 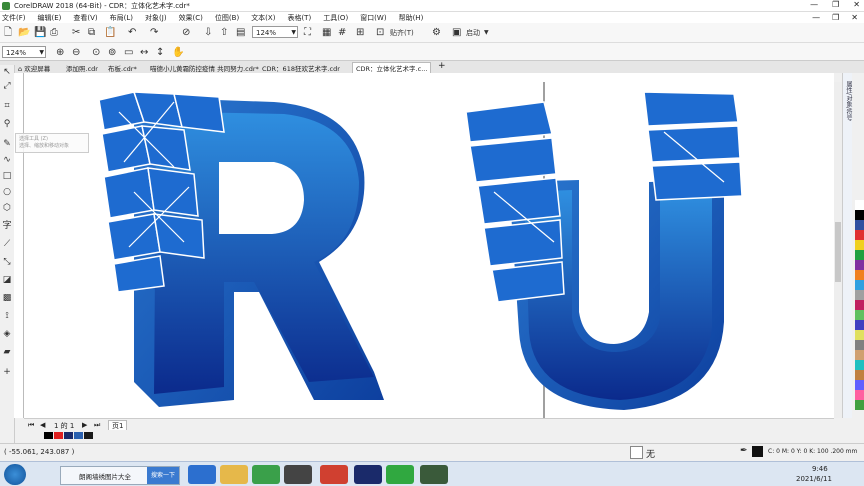 What do you see at coordinates (411, 18) in the screenshot?
I see `menu-item-11: 帮助(H)` at bounding box center [411, 18].